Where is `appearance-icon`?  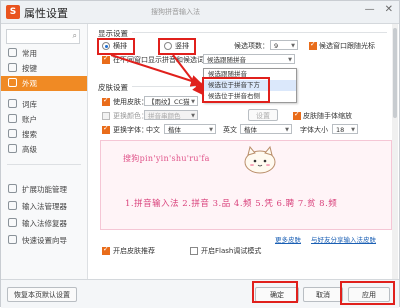
appearance-icon is located at coordinates (12, 82).